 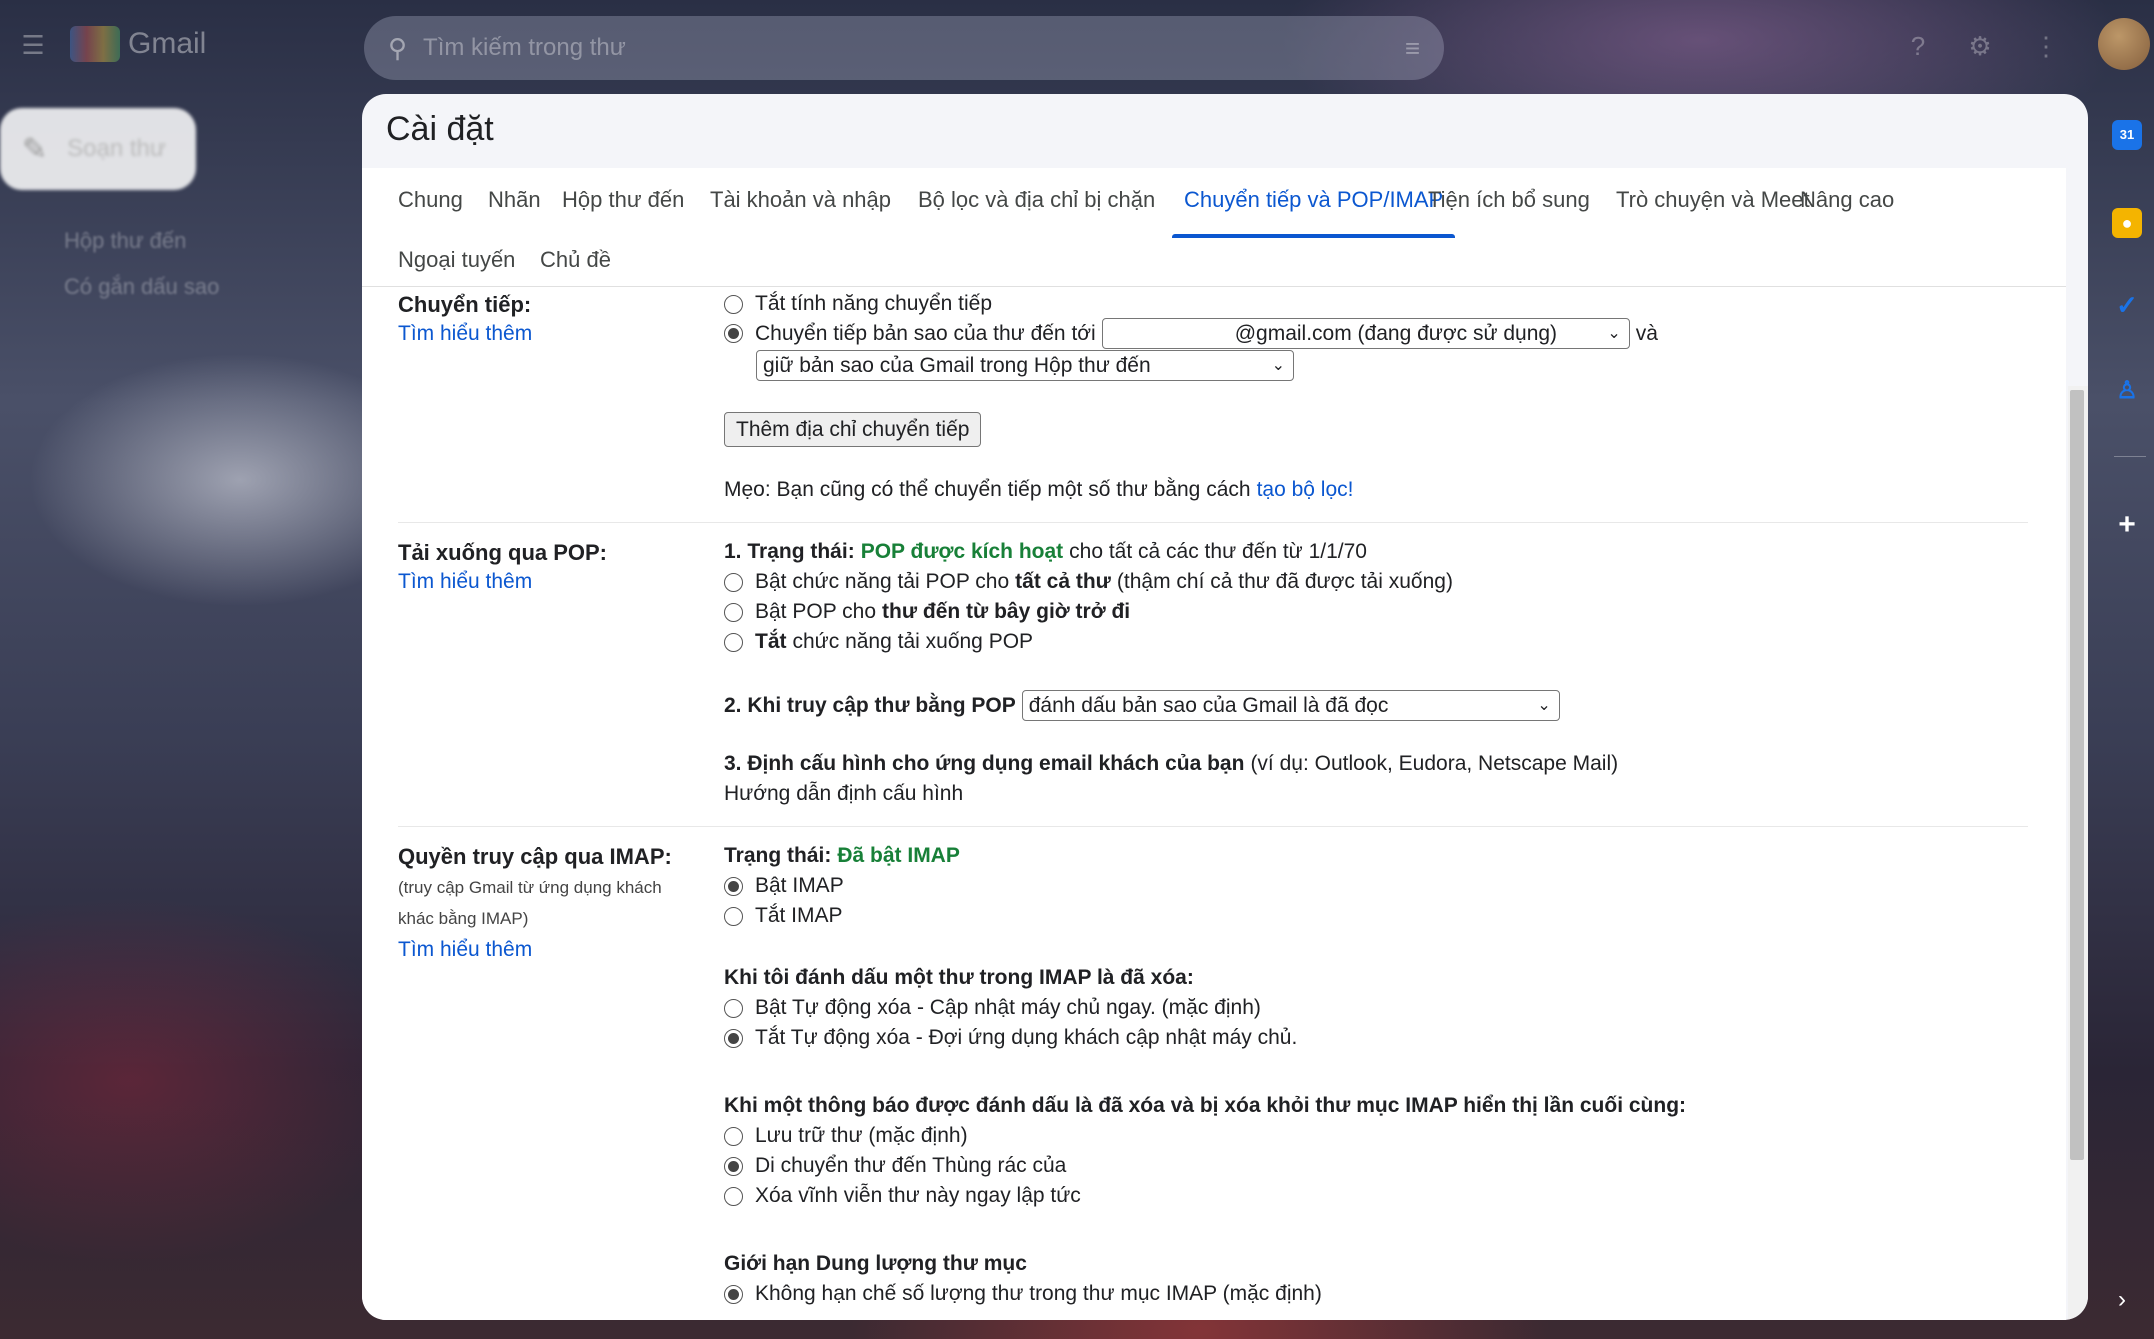 What do you see at coordinates (141, 287) in the screenshot?
I see `sidebar-item-starred: Có gắn dấu sao` at bounding box center [141, 287].